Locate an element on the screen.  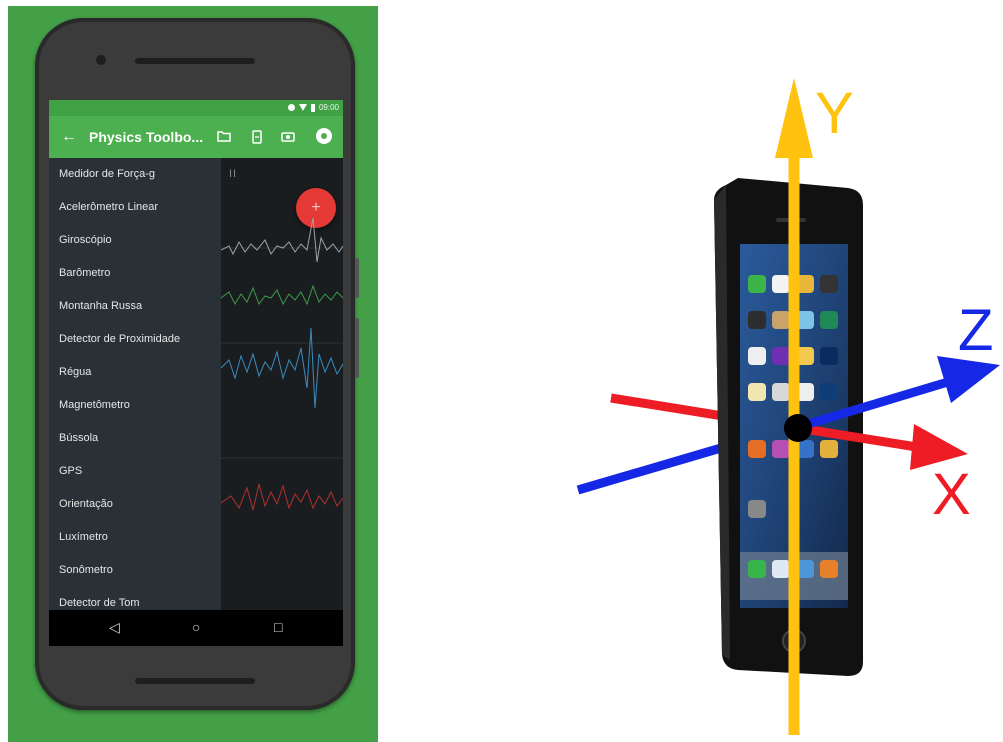
drawer-item: Bússola is located at coordinates (135, 438).